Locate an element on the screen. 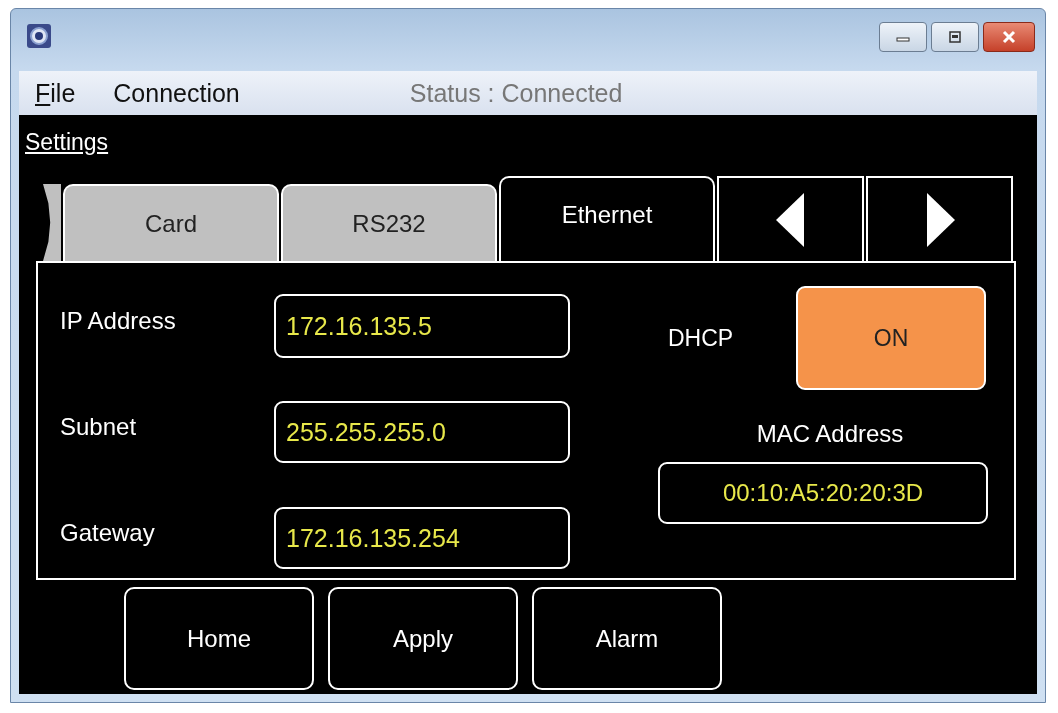 Image resolution: width=1058 pixels, height=713 pixels. left-triangle-icon is located at coordinates (790, 219).